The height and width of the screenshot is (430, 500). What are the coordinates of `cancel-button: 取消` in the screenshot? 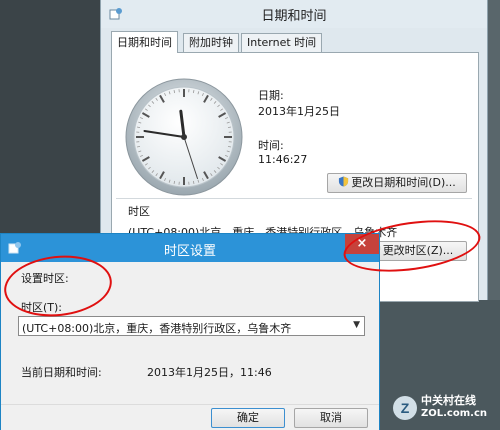 It's located at (331, 418).